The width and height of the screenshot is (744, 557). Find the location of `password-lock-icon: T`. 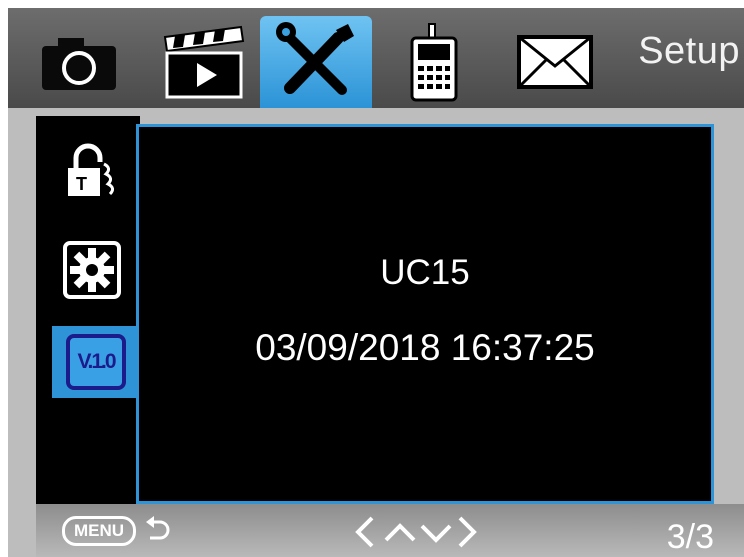

password-lock-icon: T is located at coordinates (91, 169).